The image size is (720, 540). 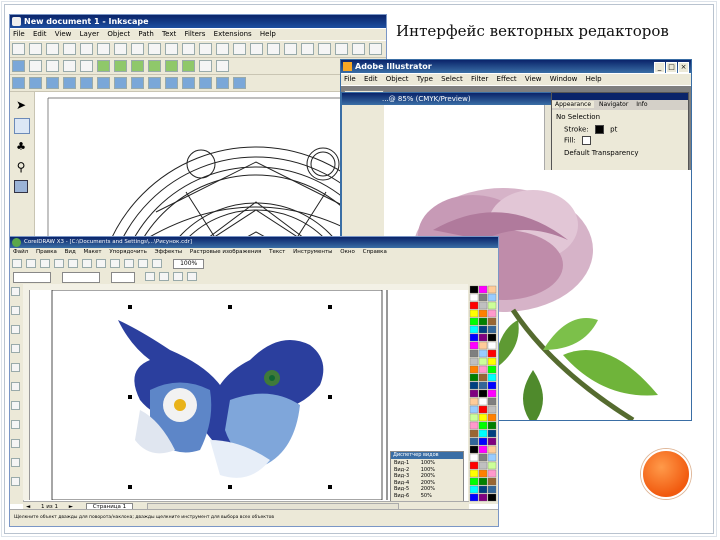 I want to click on corel-mirror-h-icon, so click(x=178, y=276).